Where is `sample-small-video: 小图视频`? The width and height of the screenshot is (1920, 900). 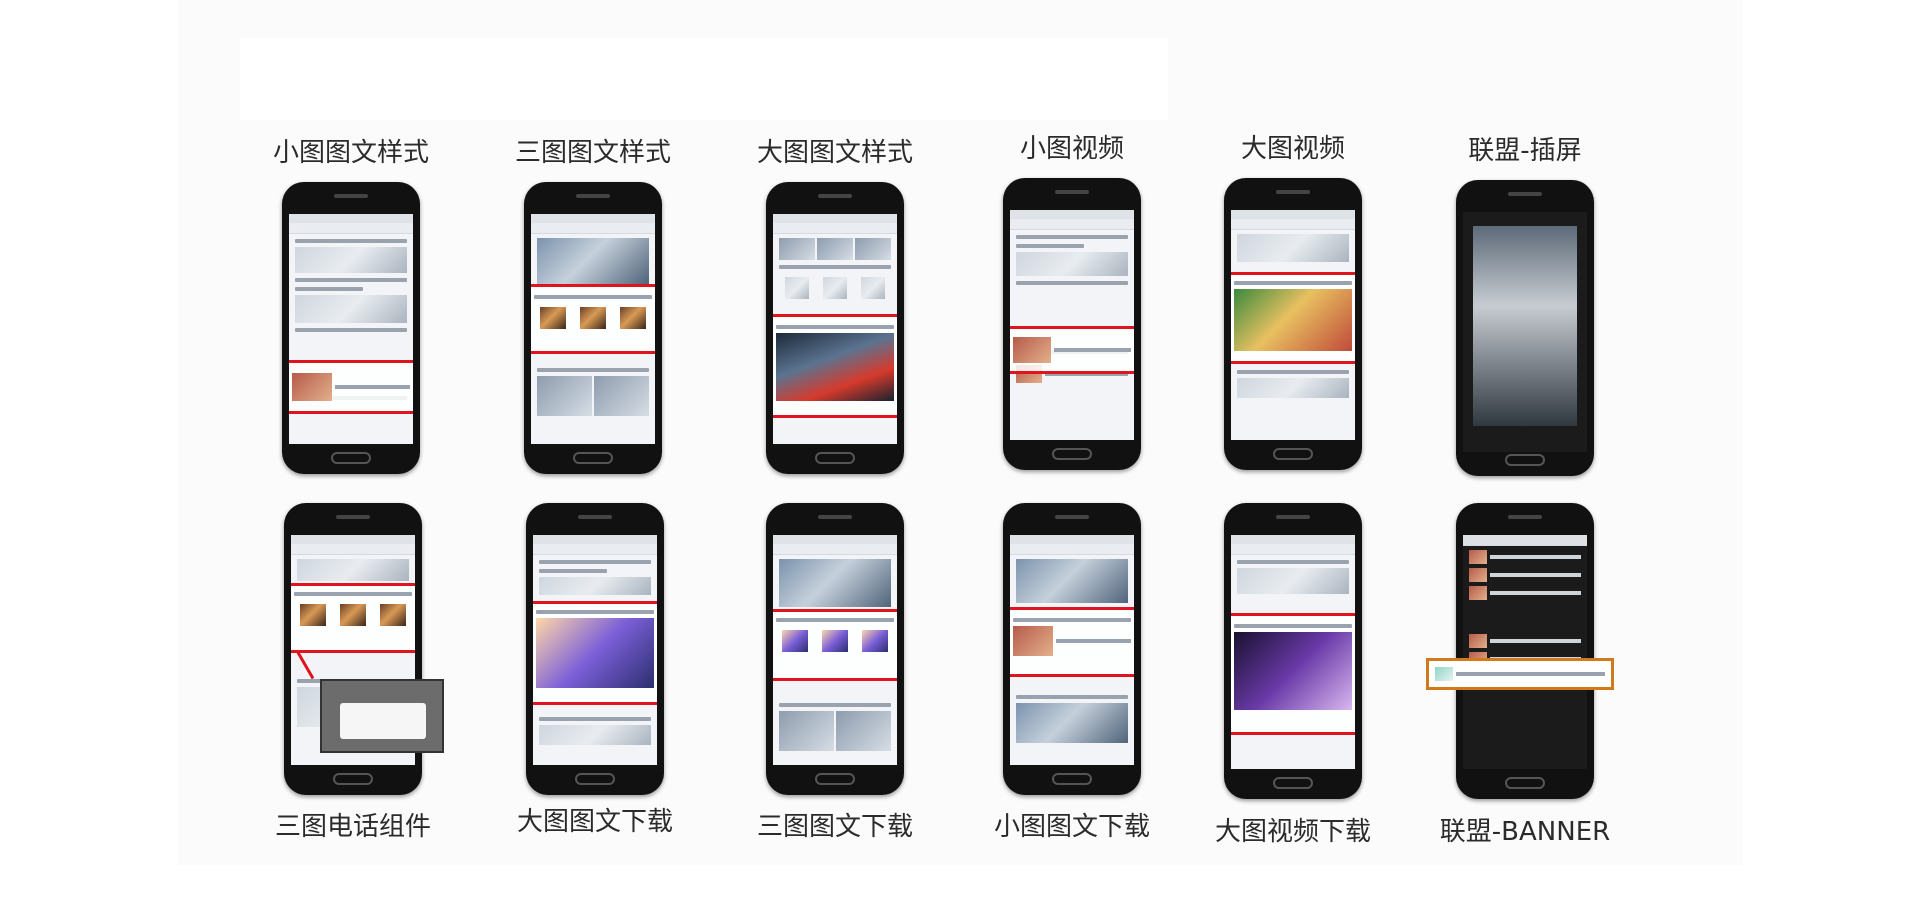 sample-small-video: 小图视频 is located at coordinates (1072, 328).